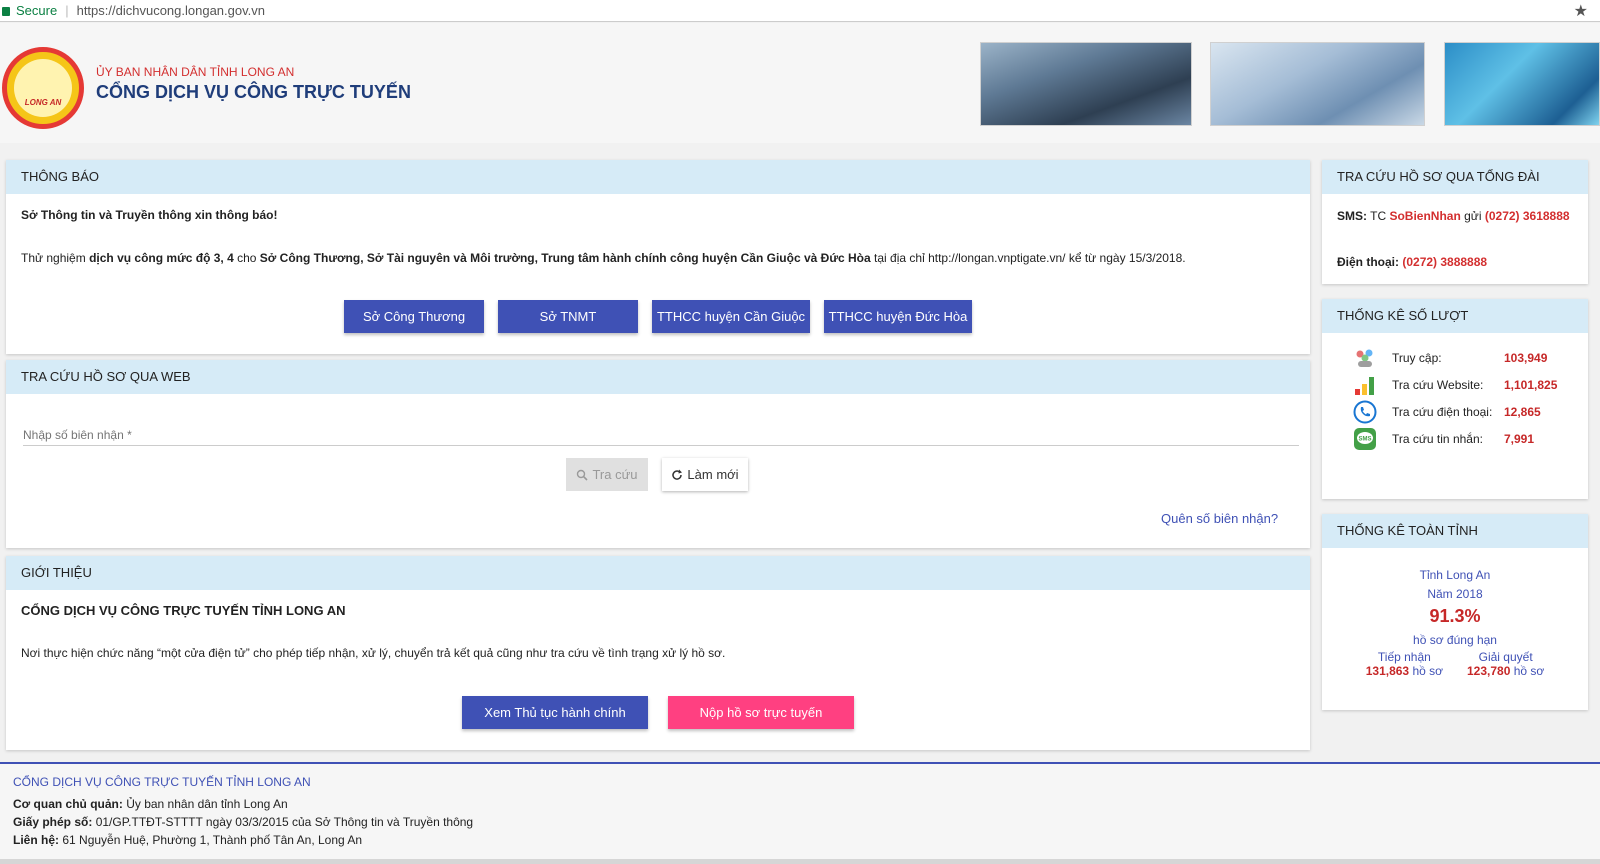 The image size is (1600, 864). What do you see at coordinates (246, 258) in the screenshot?
I see `notice-body-mid: cho` at bounding box center [246, 258].